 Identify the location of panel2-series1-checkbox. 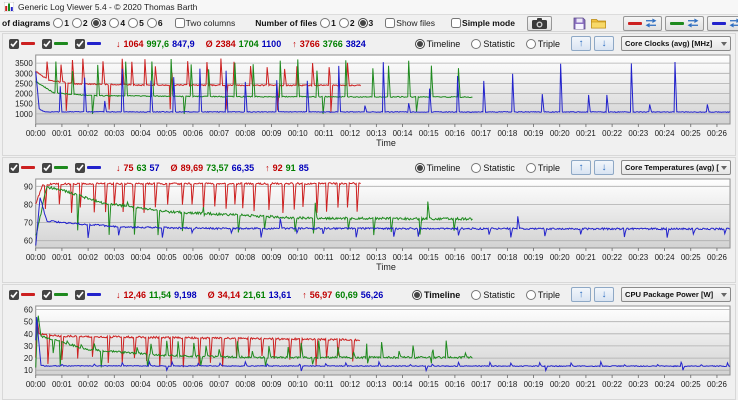
(22, 167).